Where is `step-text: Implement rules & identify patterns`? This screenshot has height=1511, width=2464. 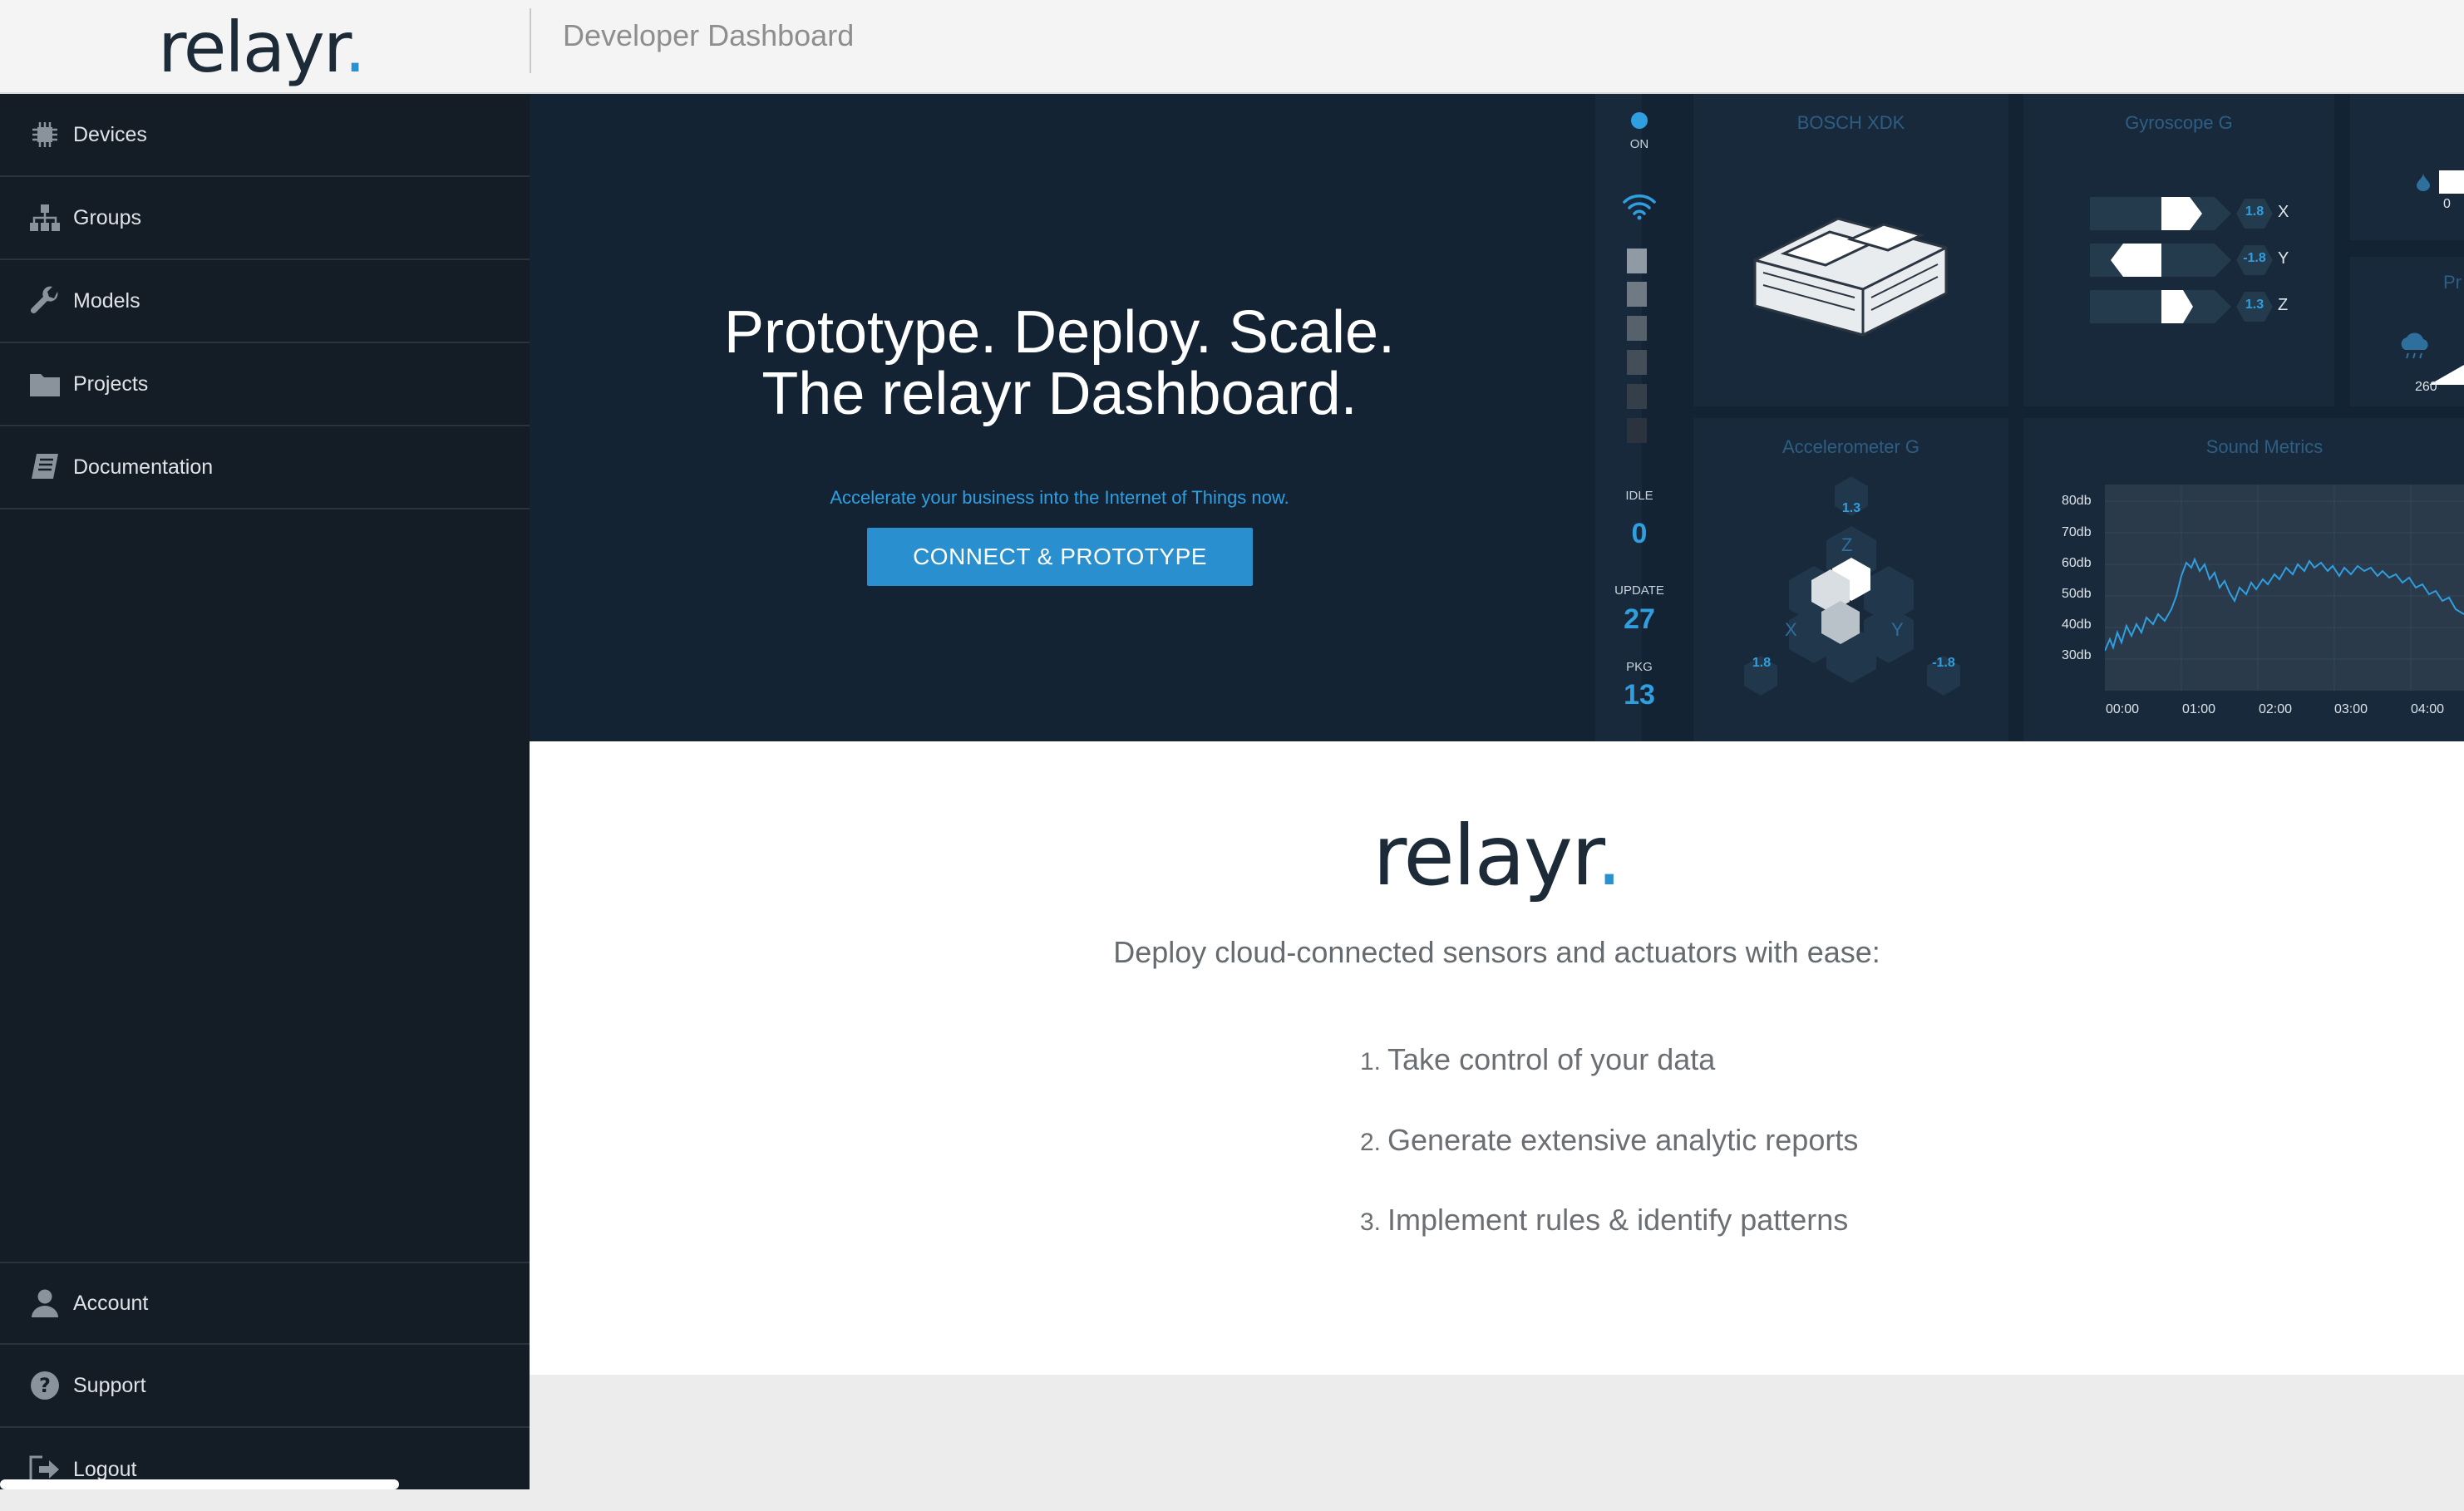
step-text: Implement rules & identify patterns is located at coordinates (1618, 1220).